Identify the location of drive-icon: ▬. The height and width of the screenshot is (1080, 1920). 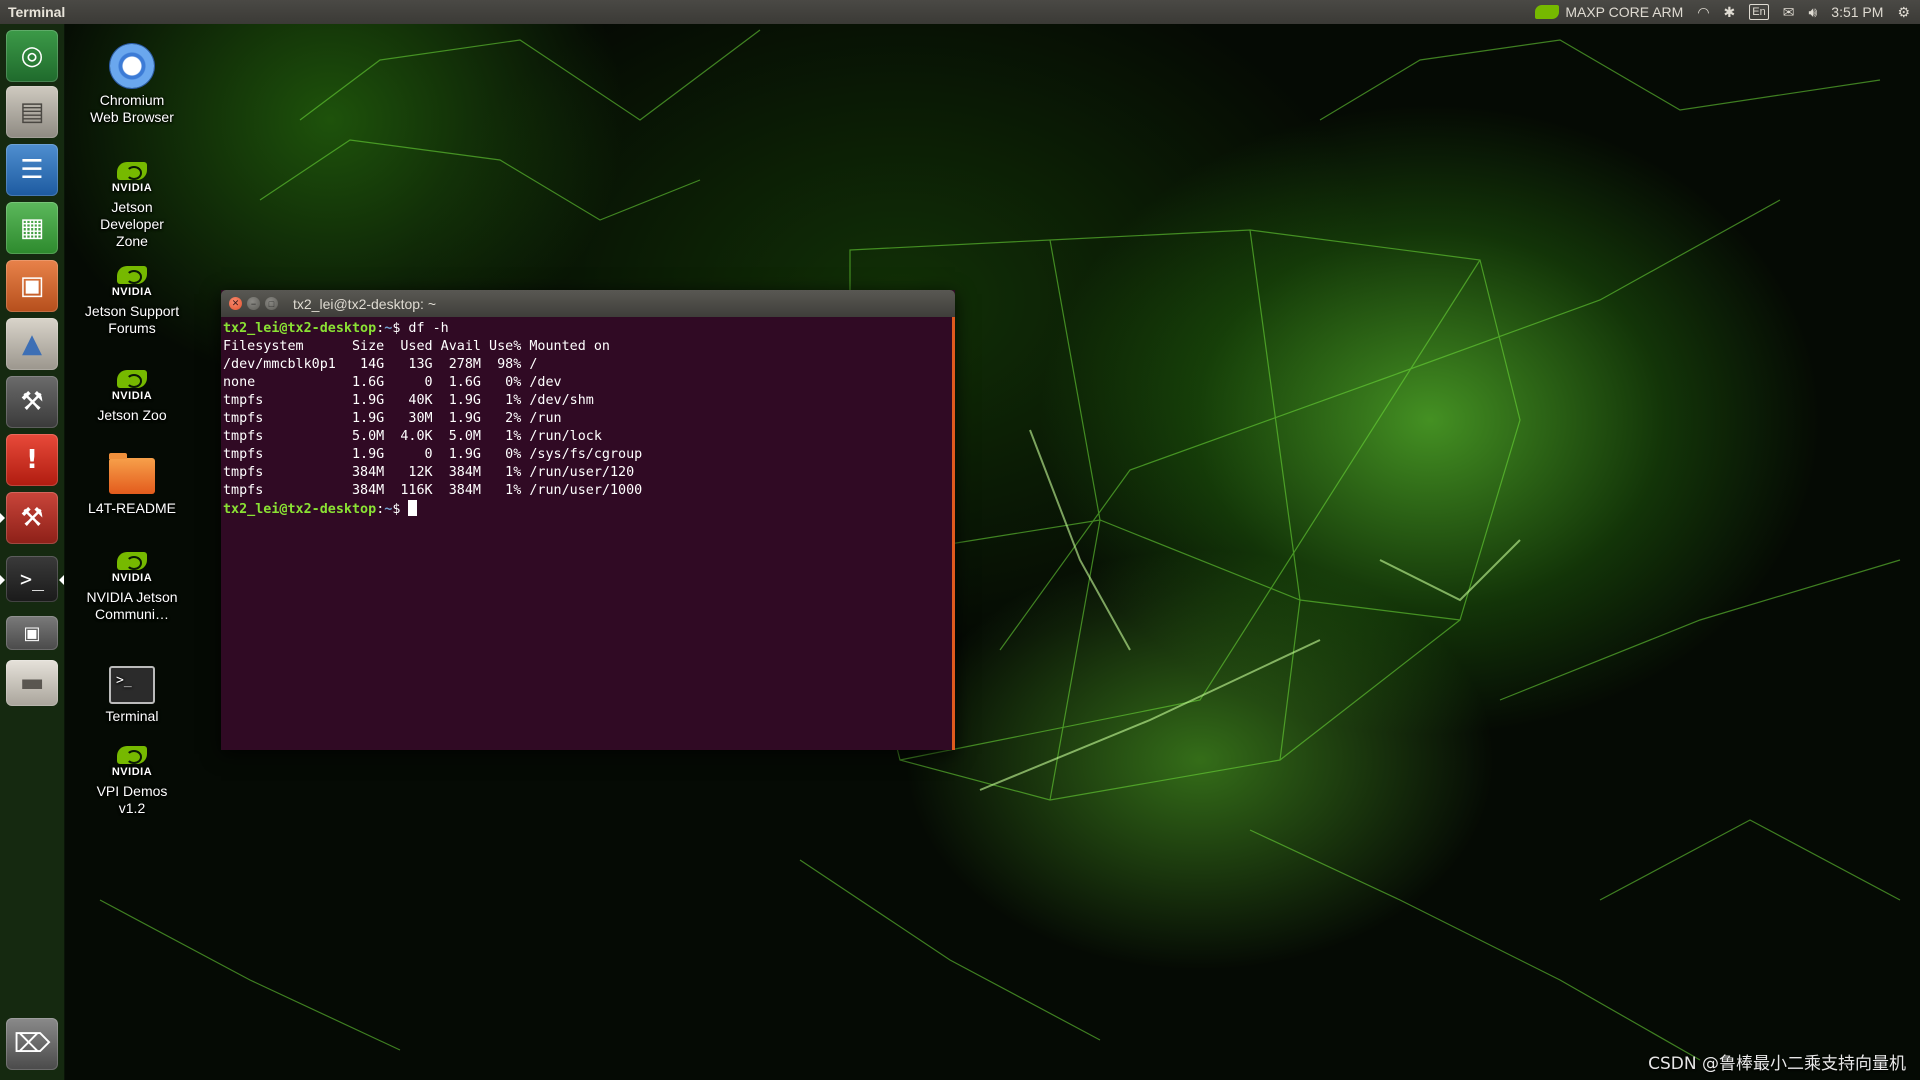
(32, 683).